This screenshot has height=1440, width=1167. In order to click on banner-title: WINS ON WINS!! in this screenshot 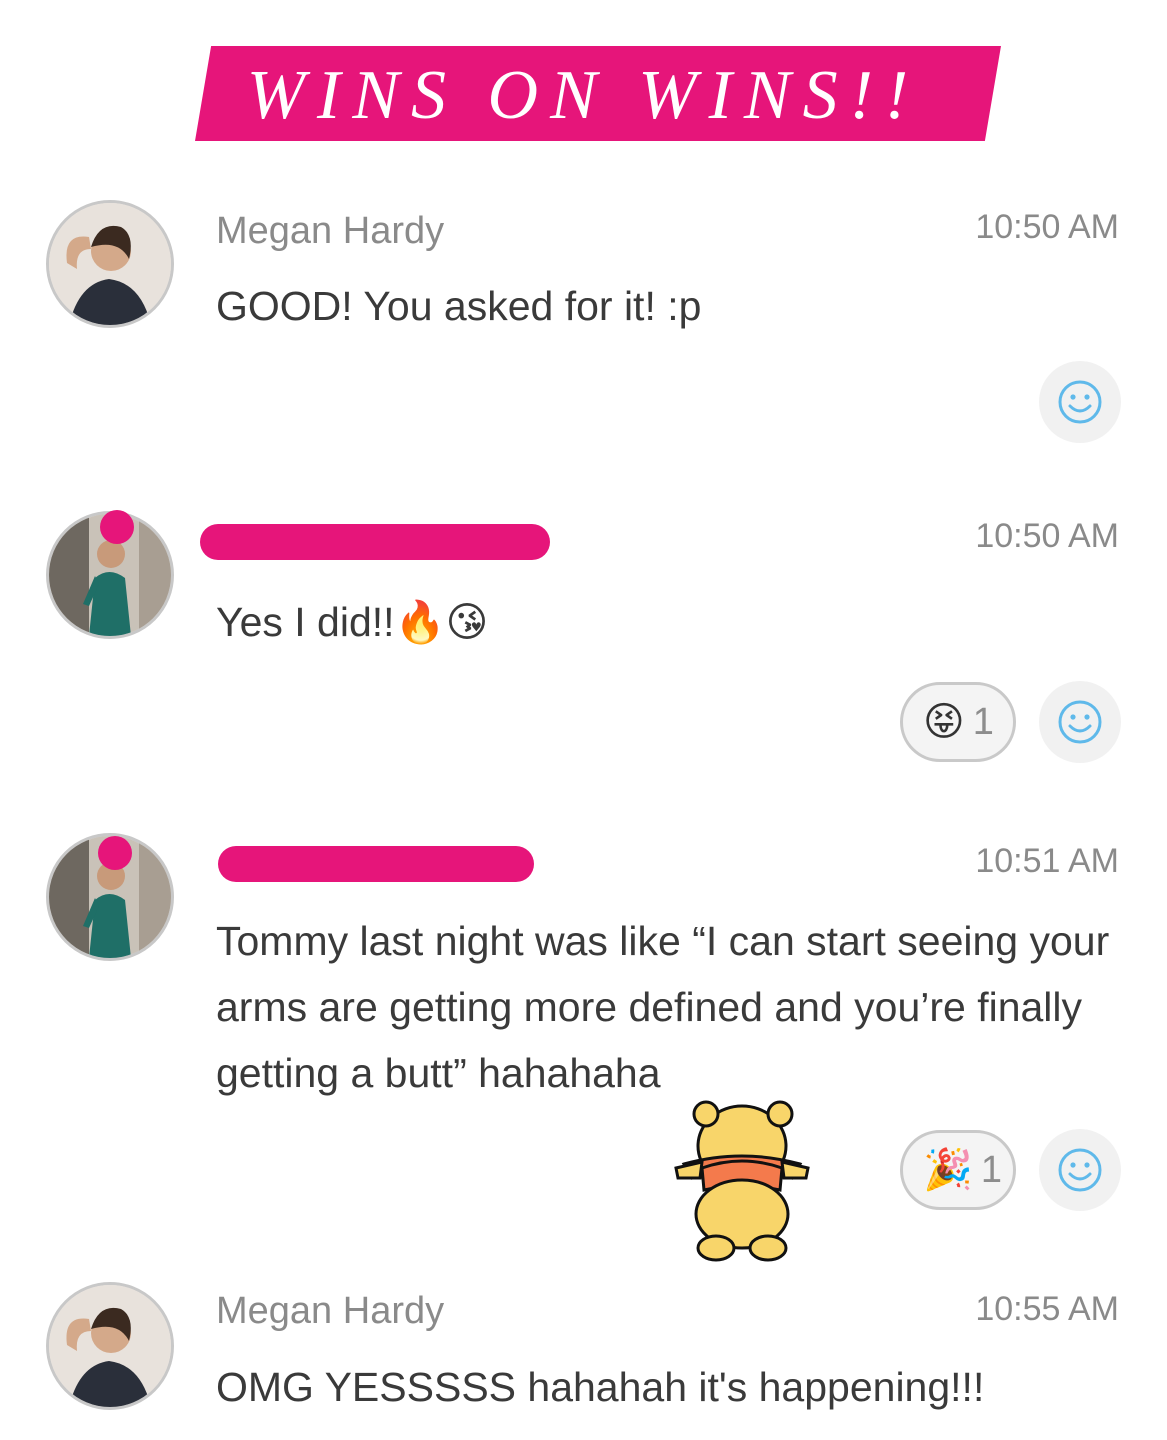, I will do `click(583, 95)`.